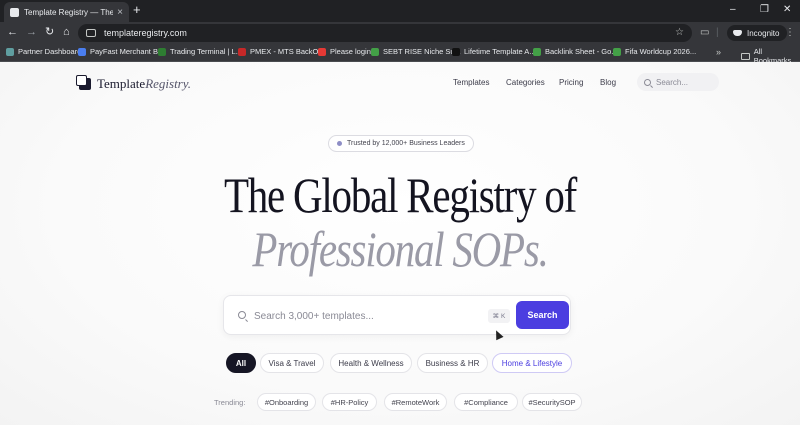 This screenshot has height=425, width=800. Describe the element at coordinates (241, 363) in the screenshot. I see `category-chip-all: All` at that location.